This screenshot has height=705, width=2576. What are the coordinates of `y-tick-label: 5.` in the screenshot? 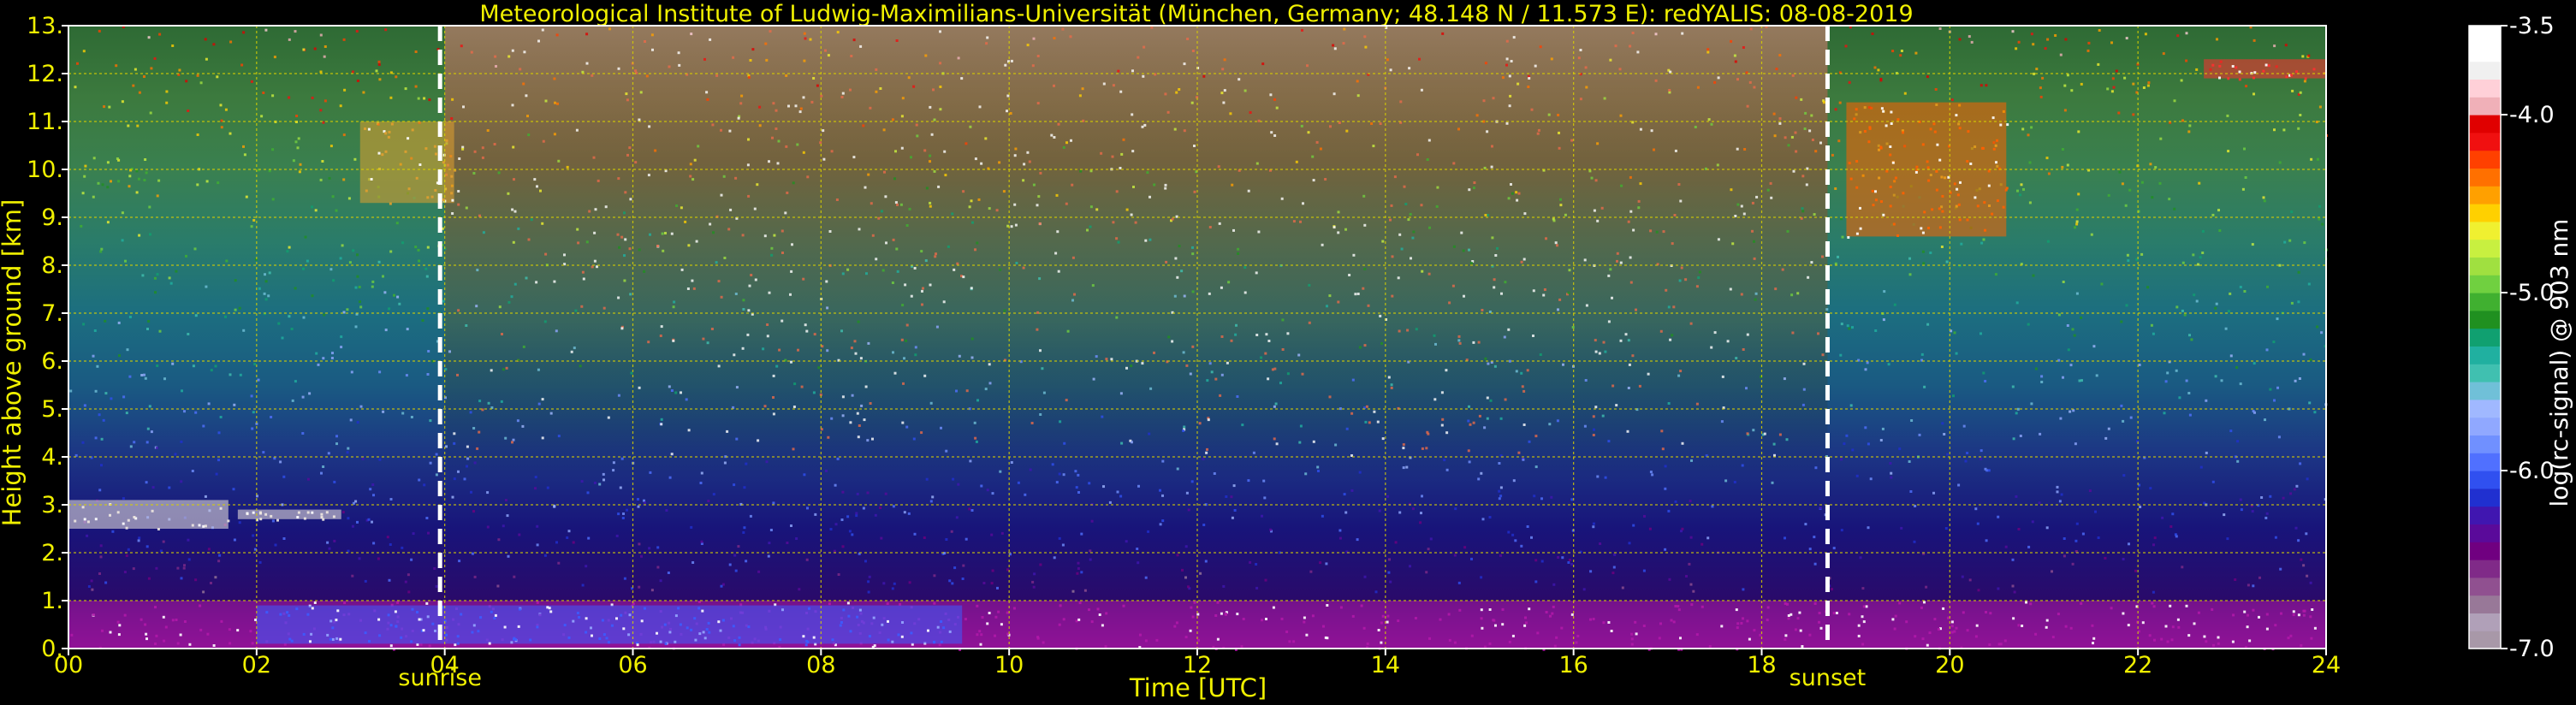 It's located at (52, 409).